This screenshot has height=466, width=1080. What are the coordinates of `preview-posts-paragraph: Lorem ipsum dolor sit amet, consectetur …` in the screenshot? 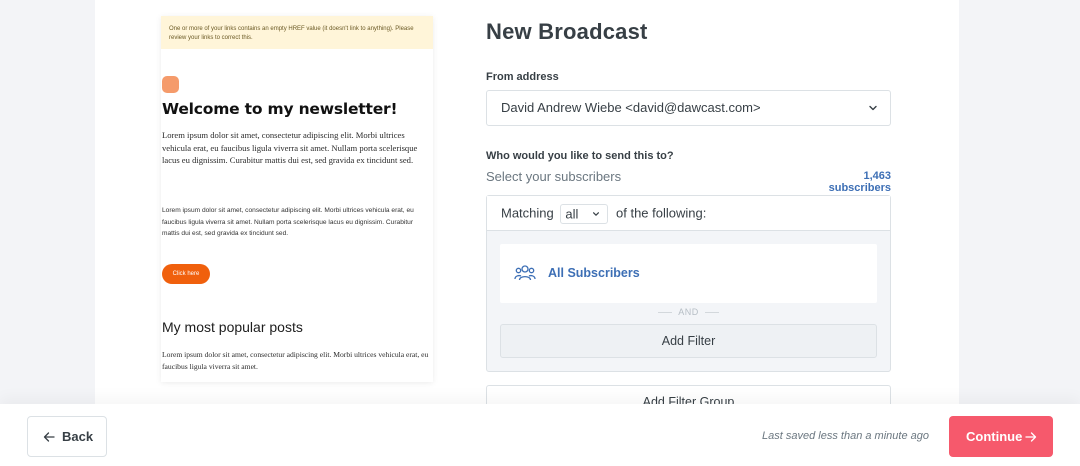 It's located at (295, 360).